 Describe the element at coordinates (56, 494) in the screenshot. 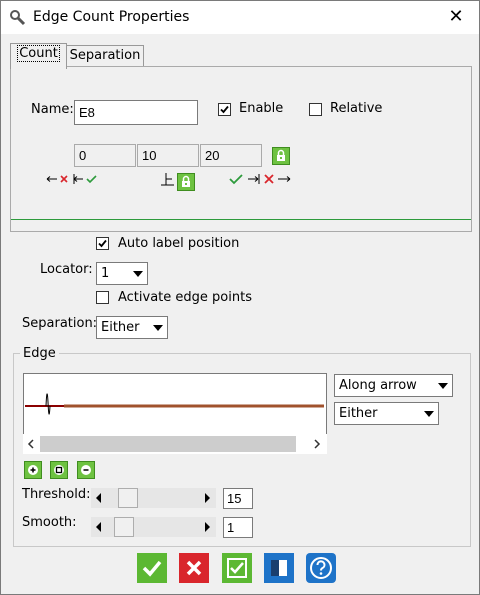

I see `threshold-label: Threshold:` at that location.